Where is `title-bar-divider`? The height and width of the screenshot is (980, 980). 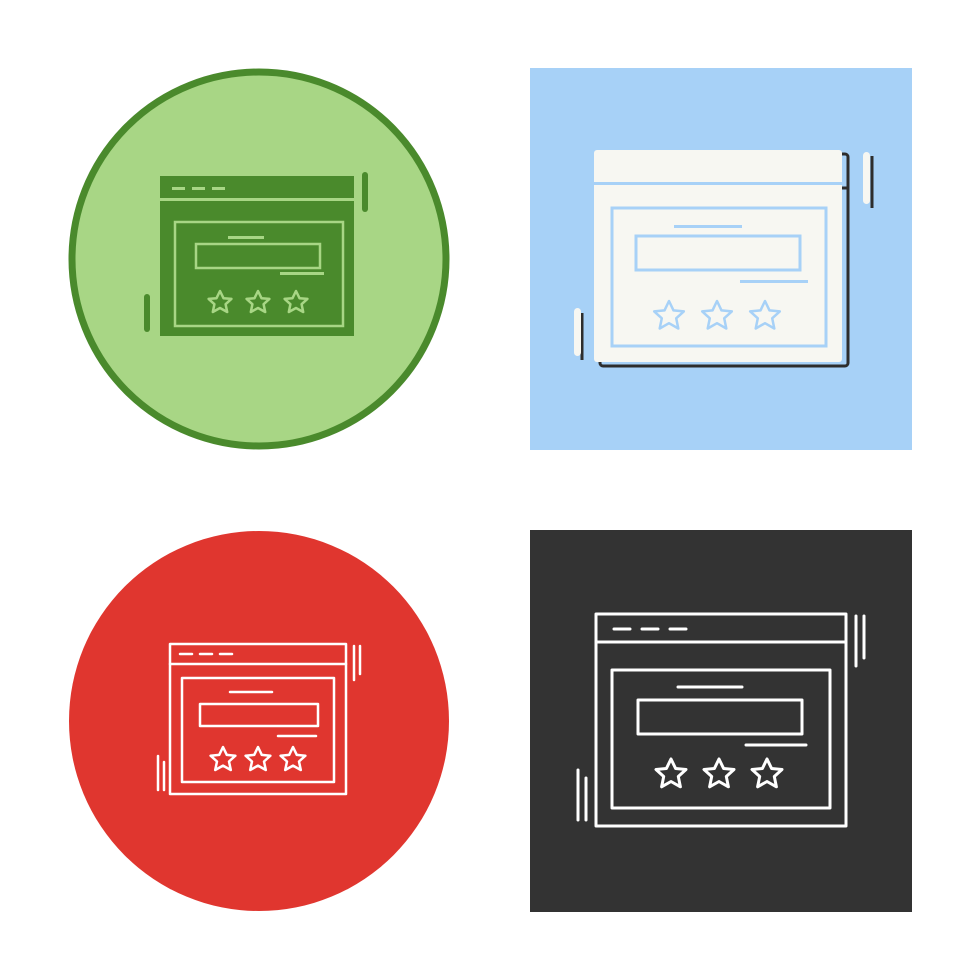
title-bar-divider is located at coordinates (257, 199).